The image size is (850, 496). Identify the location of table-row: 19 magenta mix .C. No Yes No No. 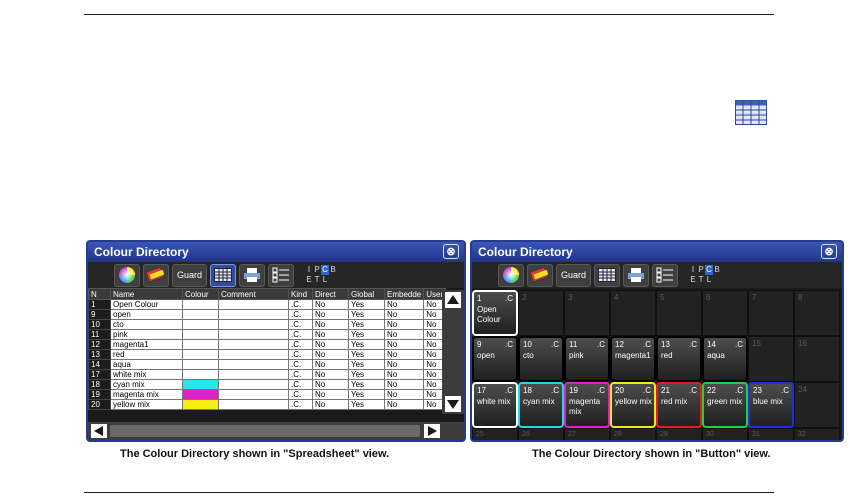
(267, 394).